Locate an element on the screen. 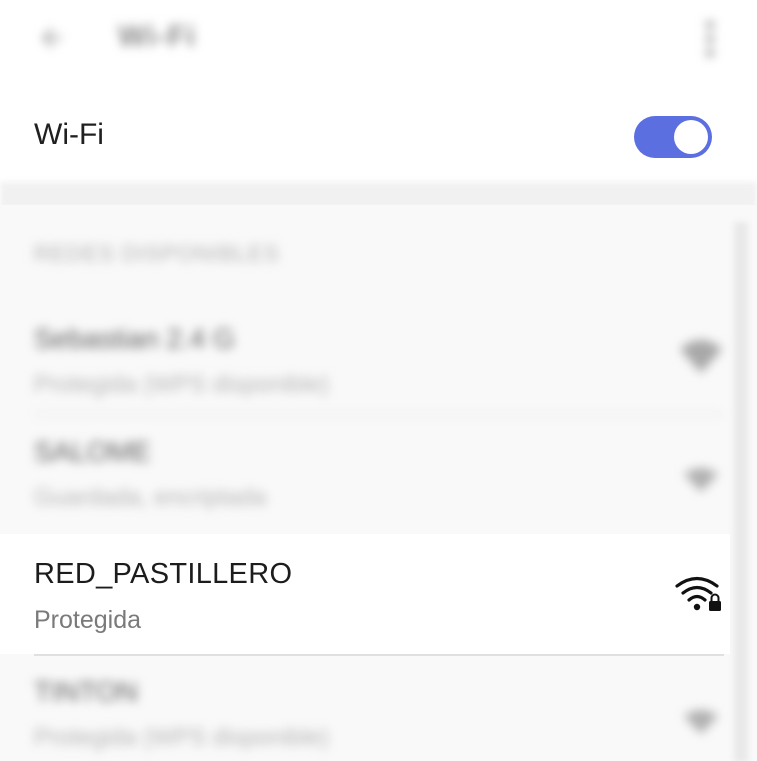  page-title: Wi-Fi is located at coordinates (157, 36).